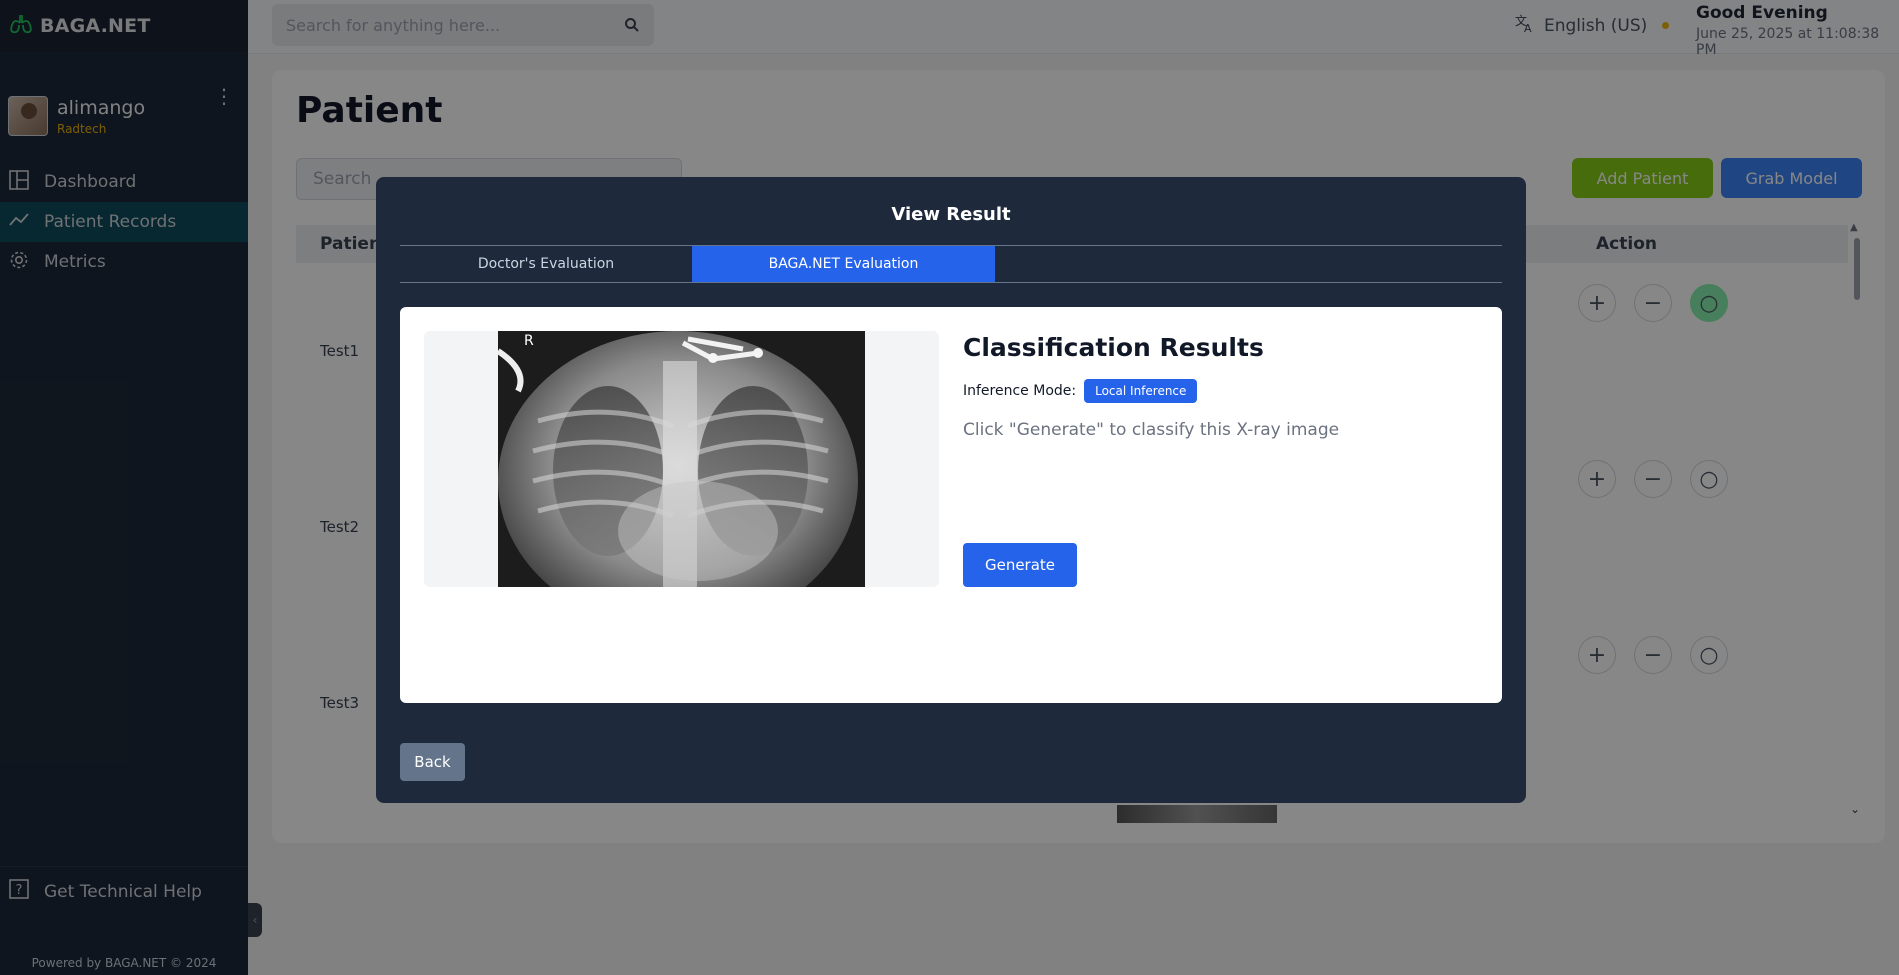  I want to click on tab-doctors-evaluation: Doctor's Evaluation, so click(546, 264).